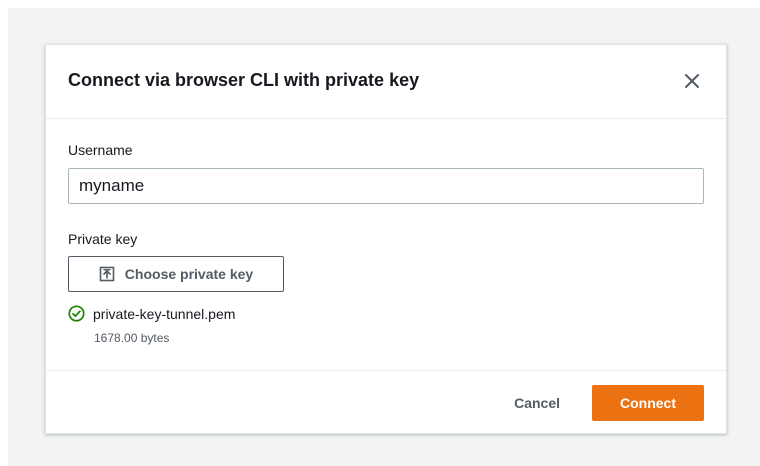 The width and height of the screenshot is (760, 466). Describe the element at coordinates (164, 313) in the screenshot. I see `file-name: private-key-tunnel.pem` at that location.